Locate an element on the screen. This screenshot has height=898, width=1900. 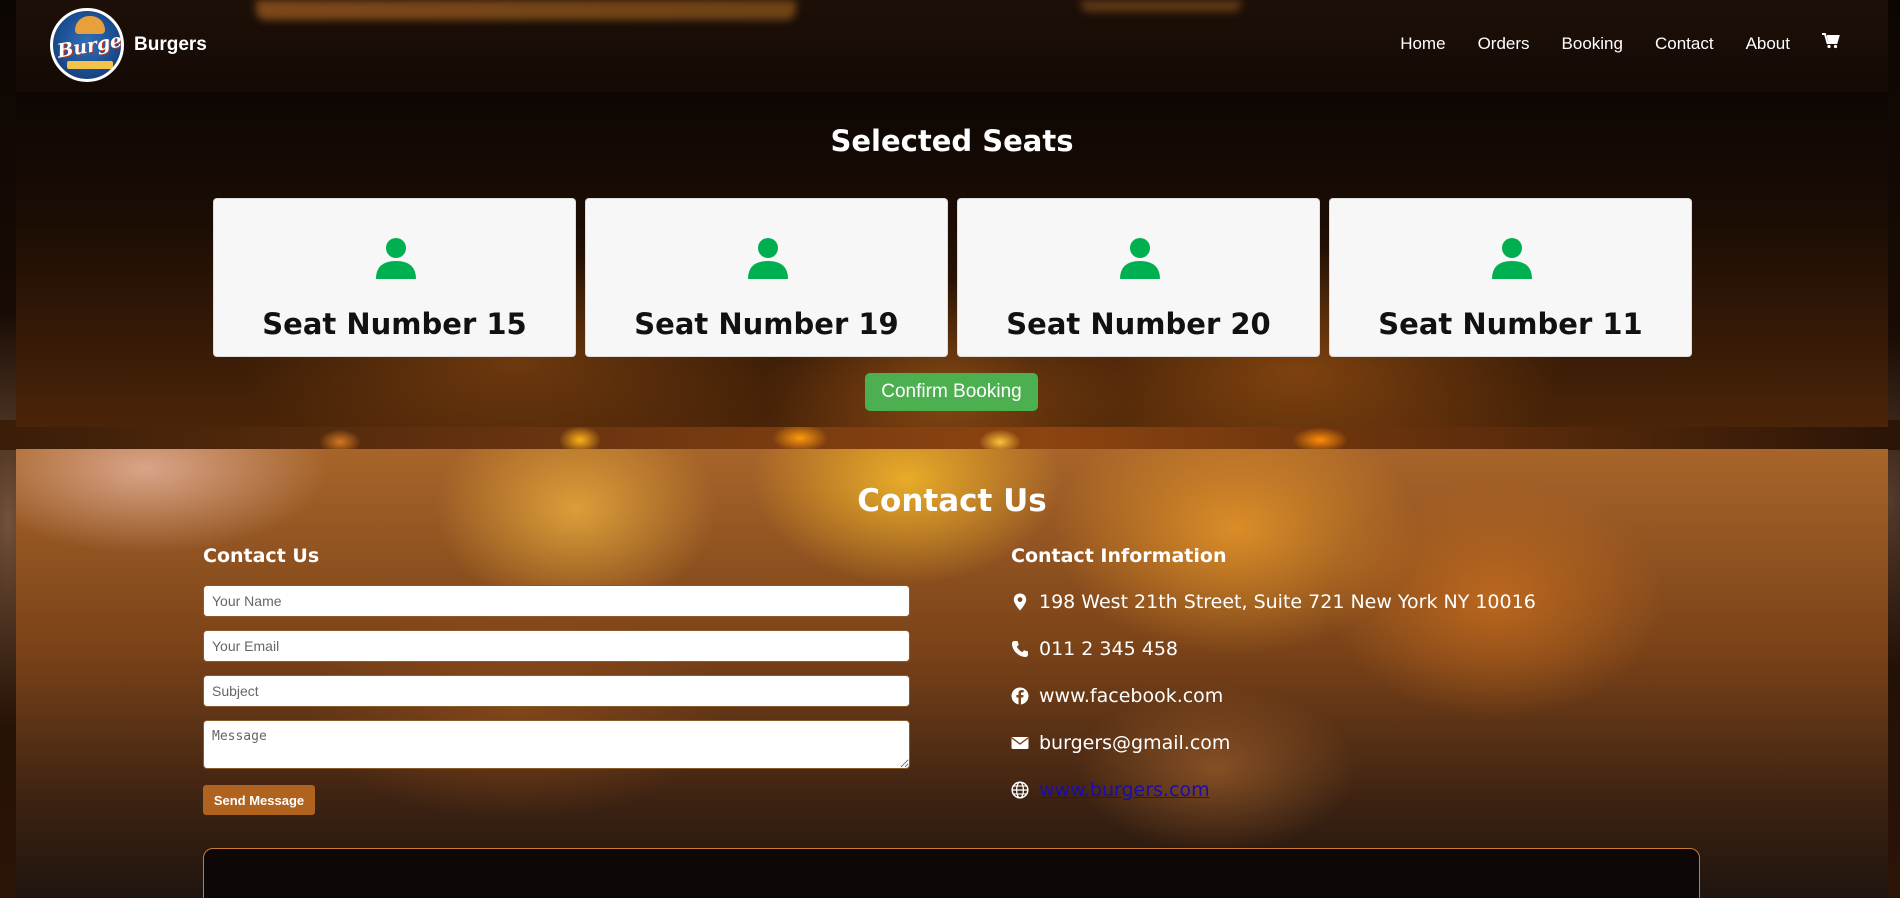
burger-bun-graphic is located at coordinates (90, 25).